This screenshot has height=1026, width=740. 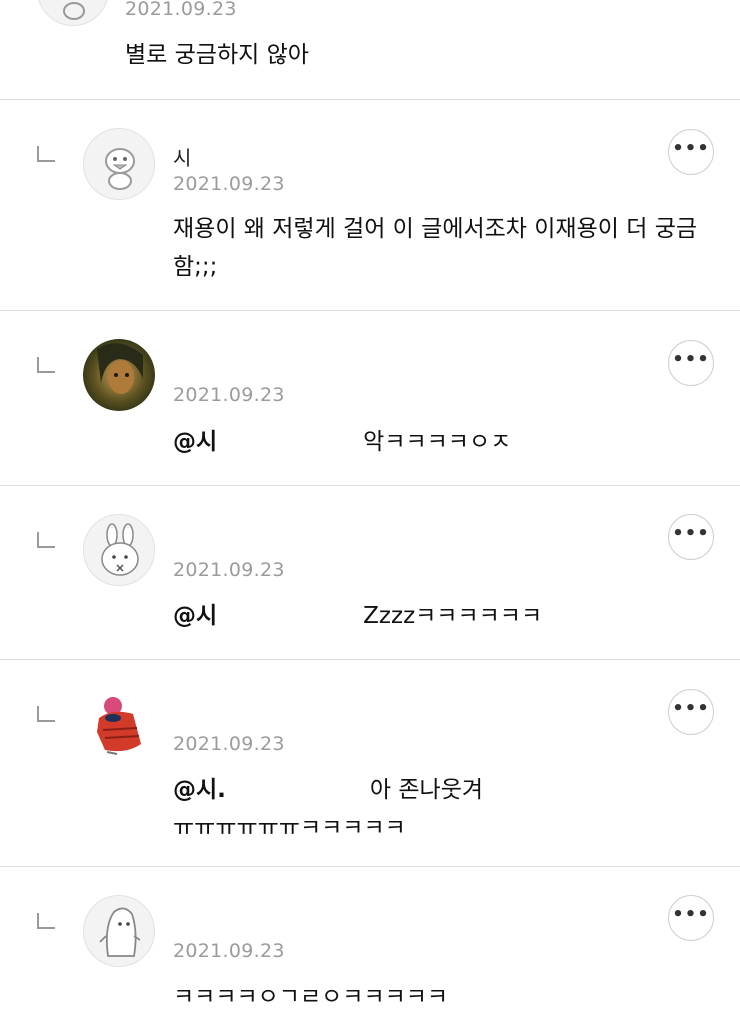 What do you see at coordinates (437, 442) in the screenshot?
I see `comment-body: 악ㅋㅋㅋㅋㅇㅈ` at bounding box center [437, 442].